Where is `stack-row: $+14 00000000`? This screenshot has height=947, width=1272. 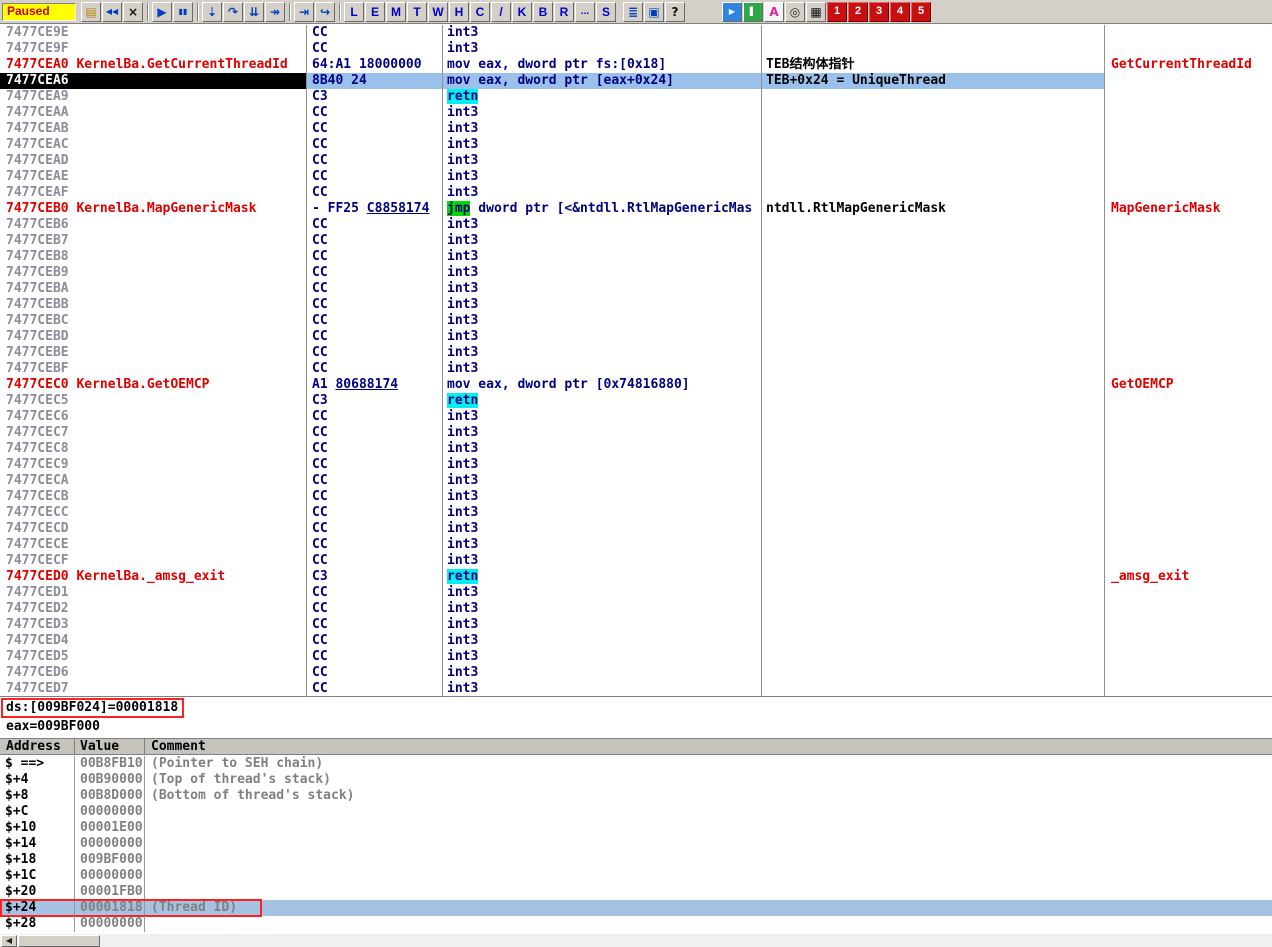 stack-row: $+14 00000000 is located at coordinates (636, 844).